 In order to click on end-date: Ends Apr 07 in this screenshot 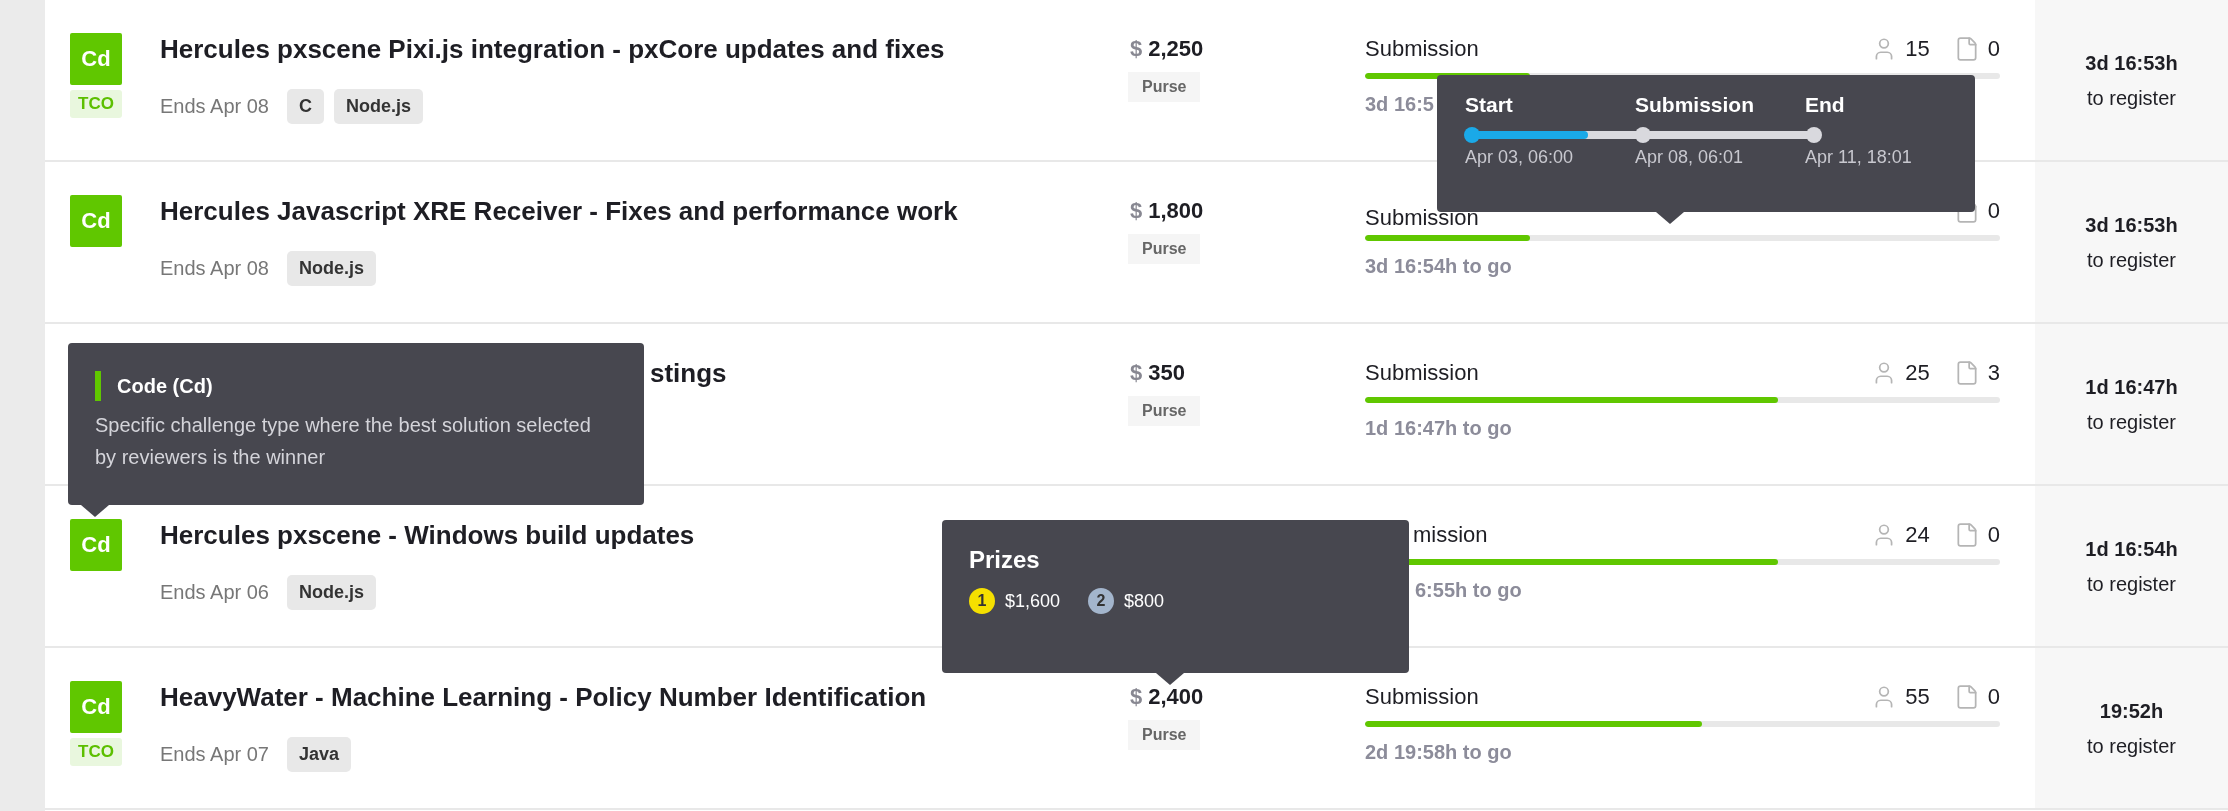, I will do `click(214, 754)`.